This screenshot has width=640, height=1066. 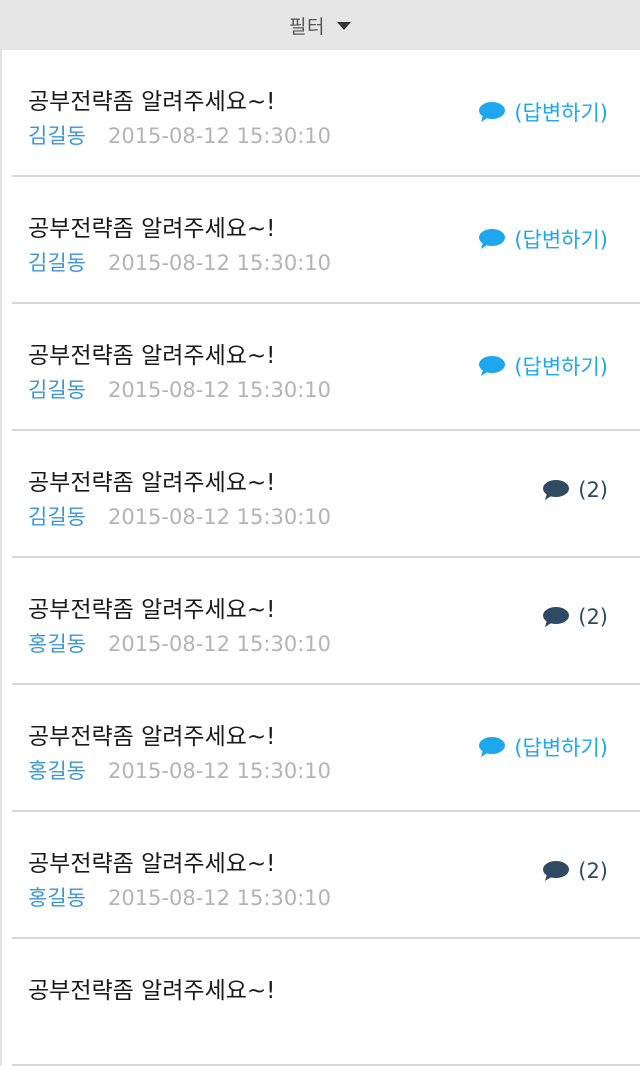 I want to click on filter-label: 필터, so click(x=307, y=26).